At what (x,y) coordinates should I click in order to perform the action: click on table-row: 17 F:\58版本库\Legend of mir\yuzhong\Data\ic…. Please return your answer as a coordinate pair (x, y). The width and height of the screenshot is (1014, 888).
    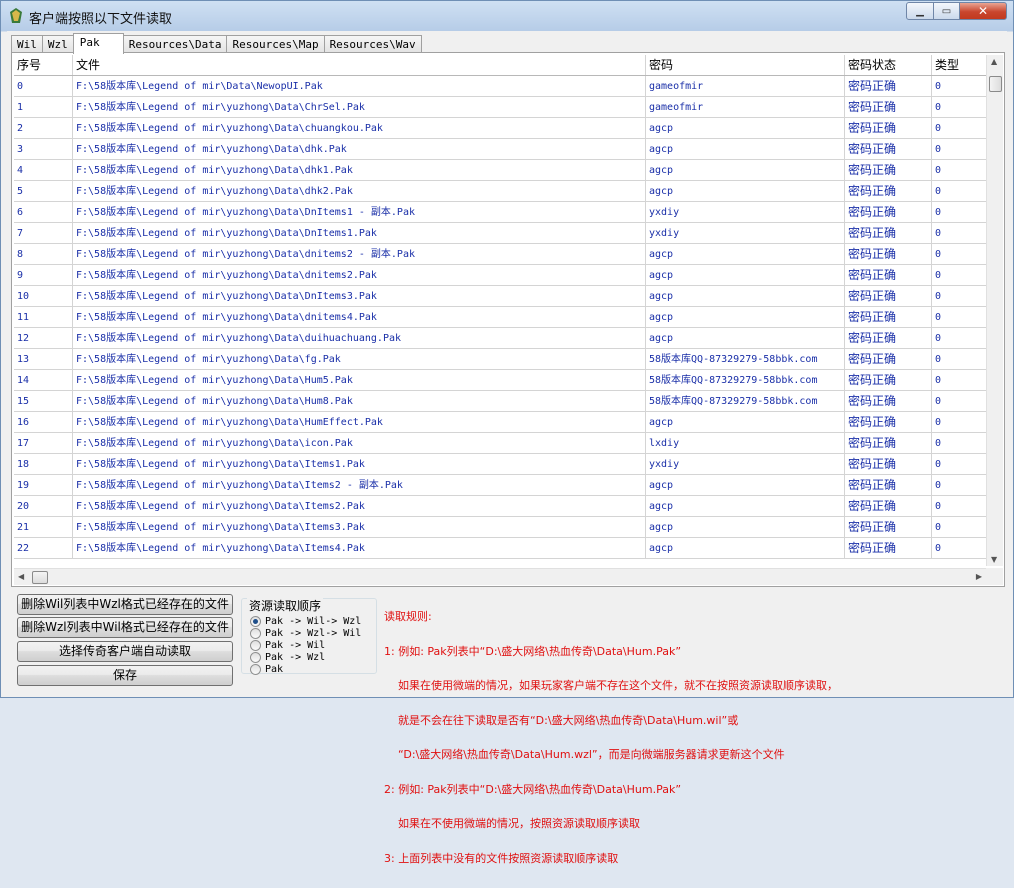
    Looking at the image, I should click on (500, 443).